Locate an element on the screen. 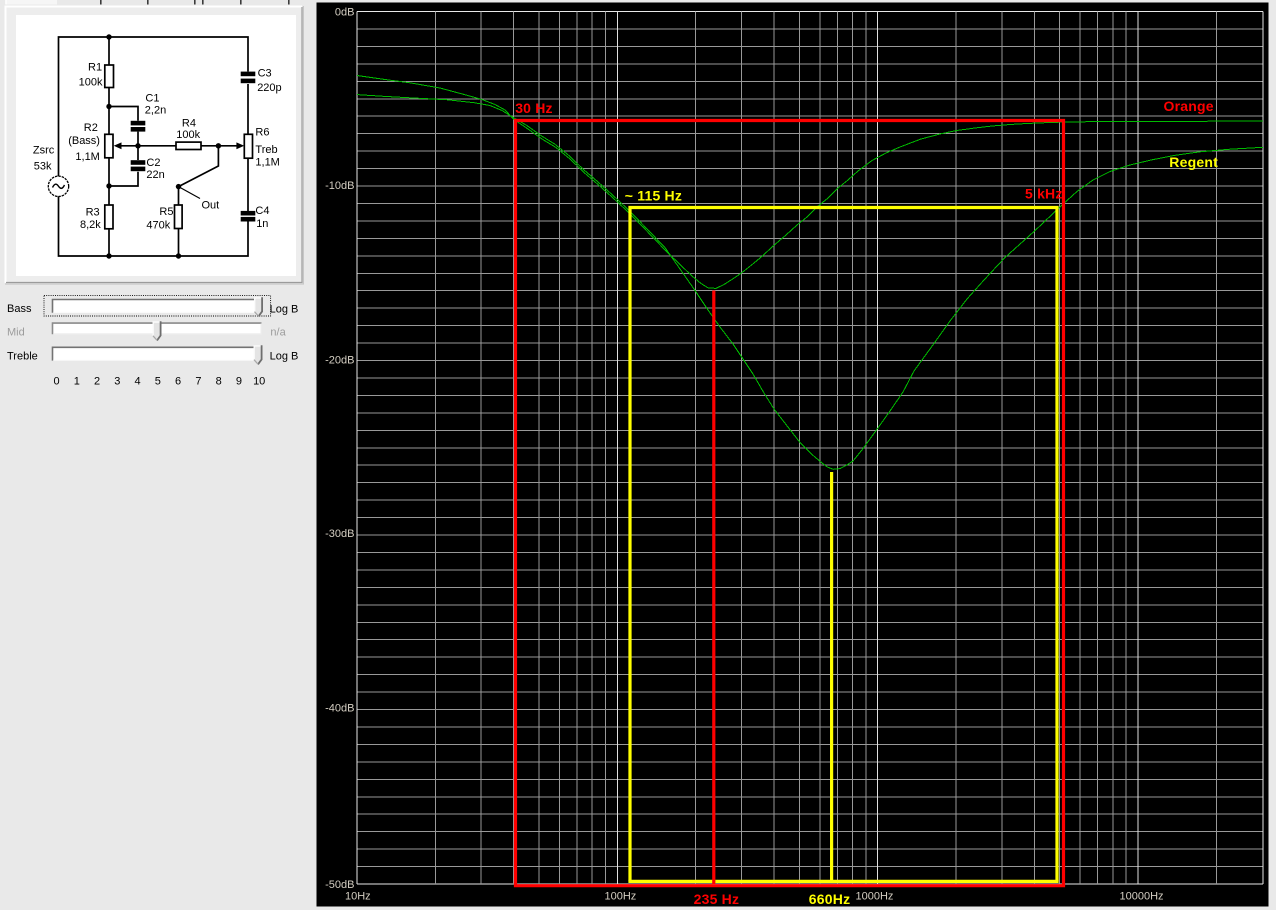 The width and height of the screenshot is (1276, 910). svg-text: 7 is located at coordinates (198, 381).